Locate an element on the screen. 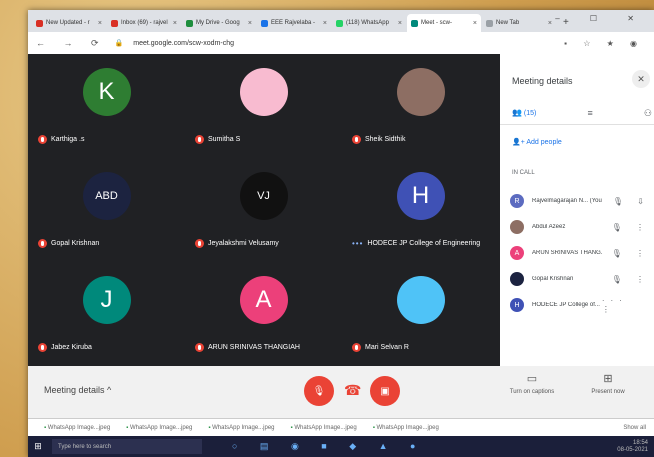  person-avatar: H is located at coordinates (517, 305).